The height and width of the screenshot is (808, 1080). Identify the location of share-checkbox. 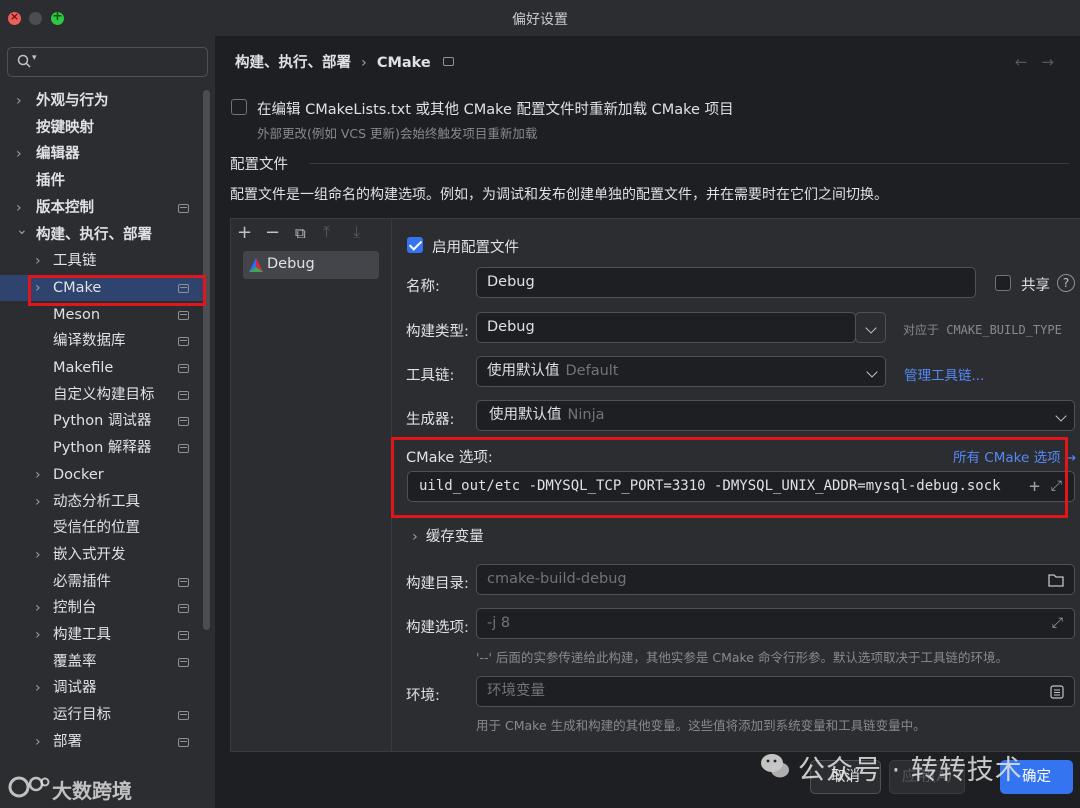
(1003, 283).